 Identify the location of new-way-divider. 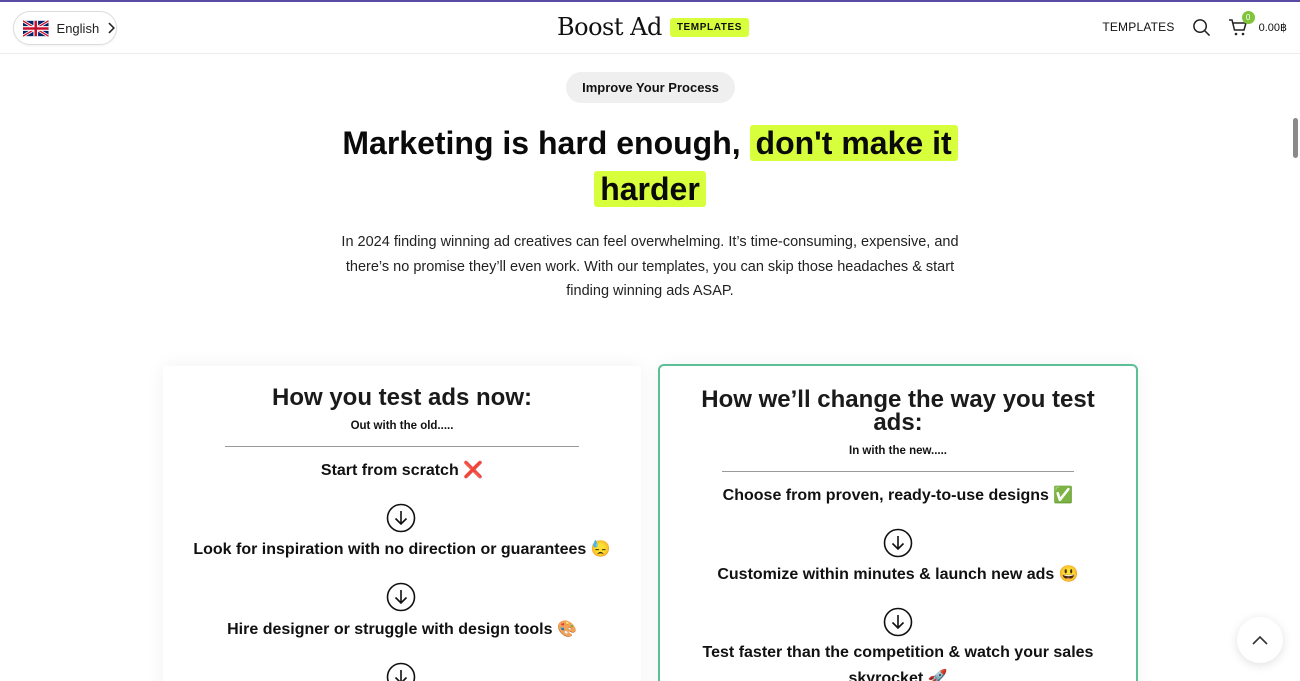
(898, 471).